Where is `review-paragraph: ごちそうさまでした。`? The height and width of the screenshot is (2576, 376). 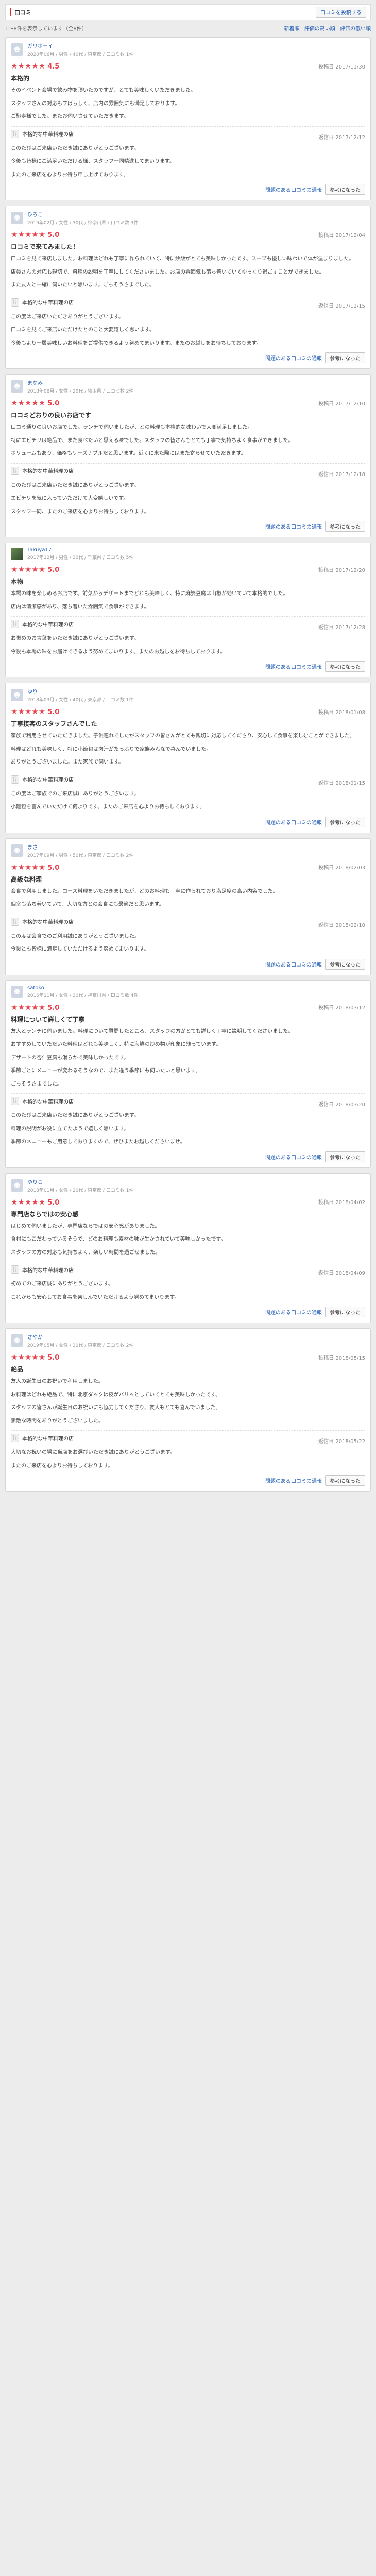
review-paragraph: ごちそうさまでした。 is located at coordinates (36, 1084).